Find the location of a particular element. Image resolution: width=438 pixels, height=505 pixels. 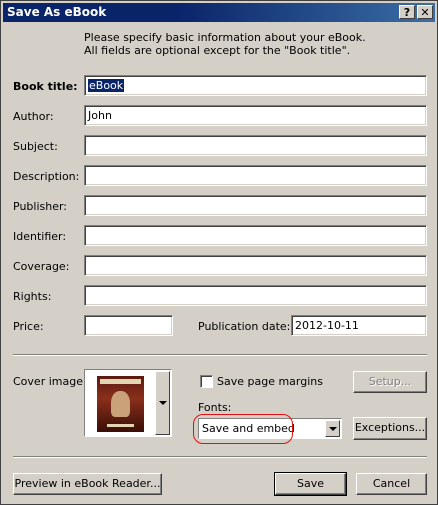

publisher-label: Publisher: is located at coordinates (40, 206).